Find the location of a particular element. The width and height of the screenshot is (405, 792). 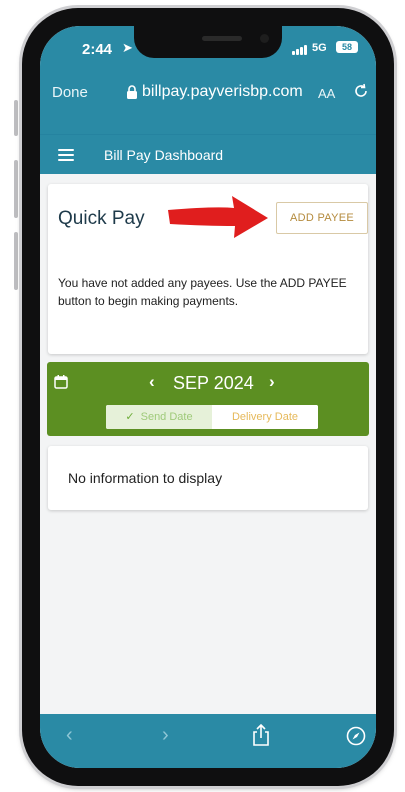

camera is located at coordinates (264, 38).